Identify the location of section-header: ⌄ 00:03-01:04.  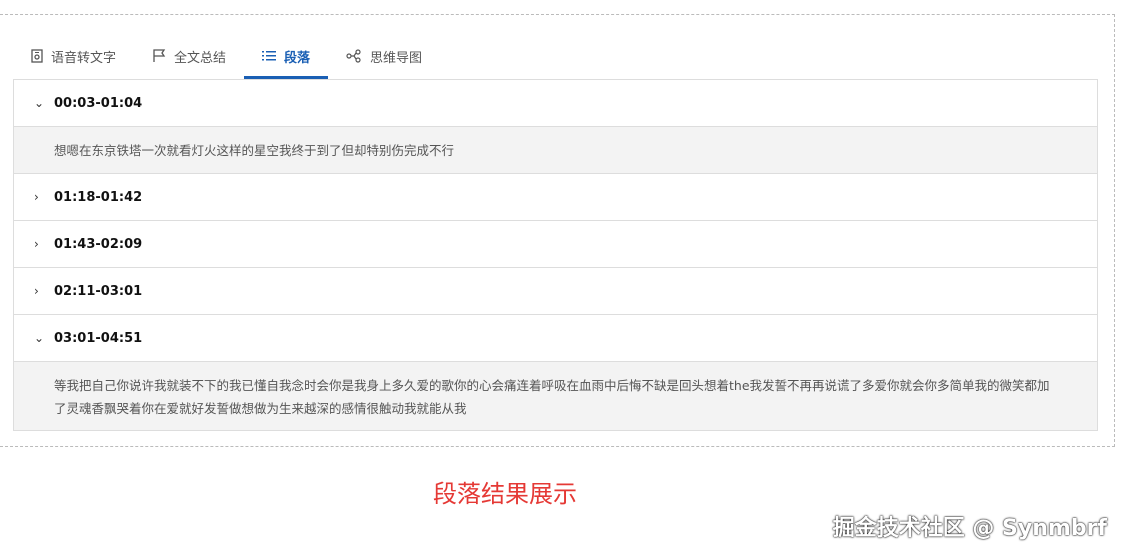
(555, 103).